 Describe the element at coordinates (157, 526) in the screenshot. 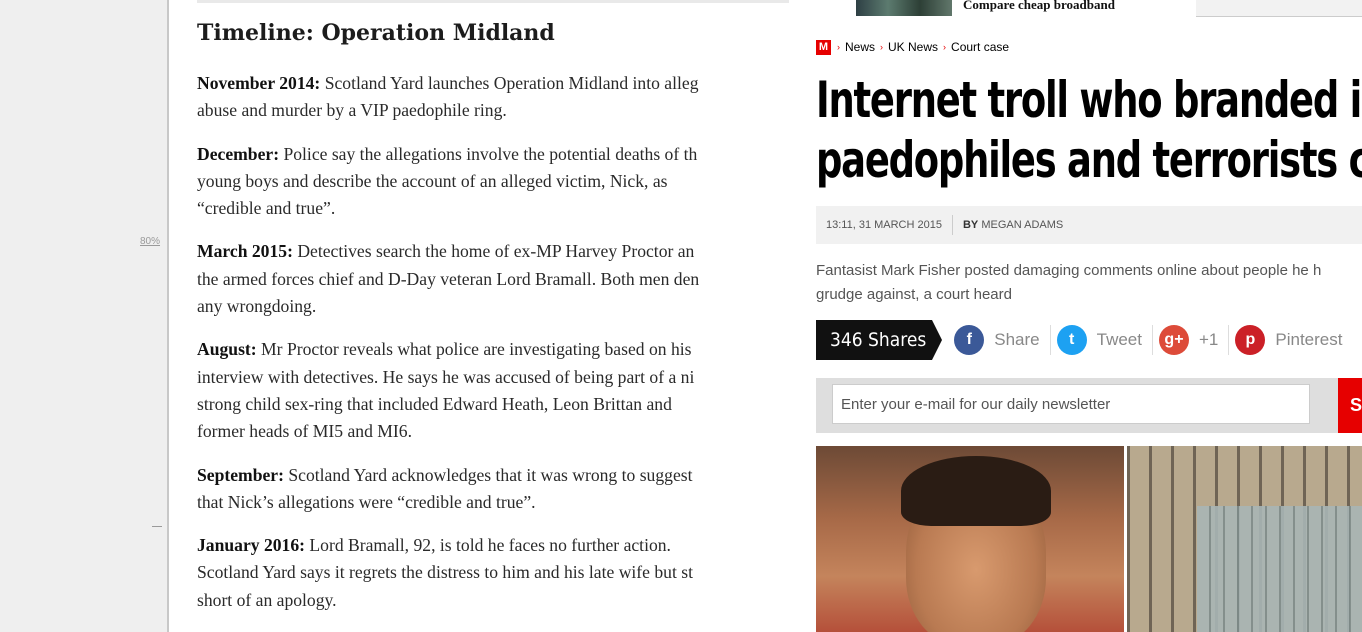

I see `gutter-marker` at that location.